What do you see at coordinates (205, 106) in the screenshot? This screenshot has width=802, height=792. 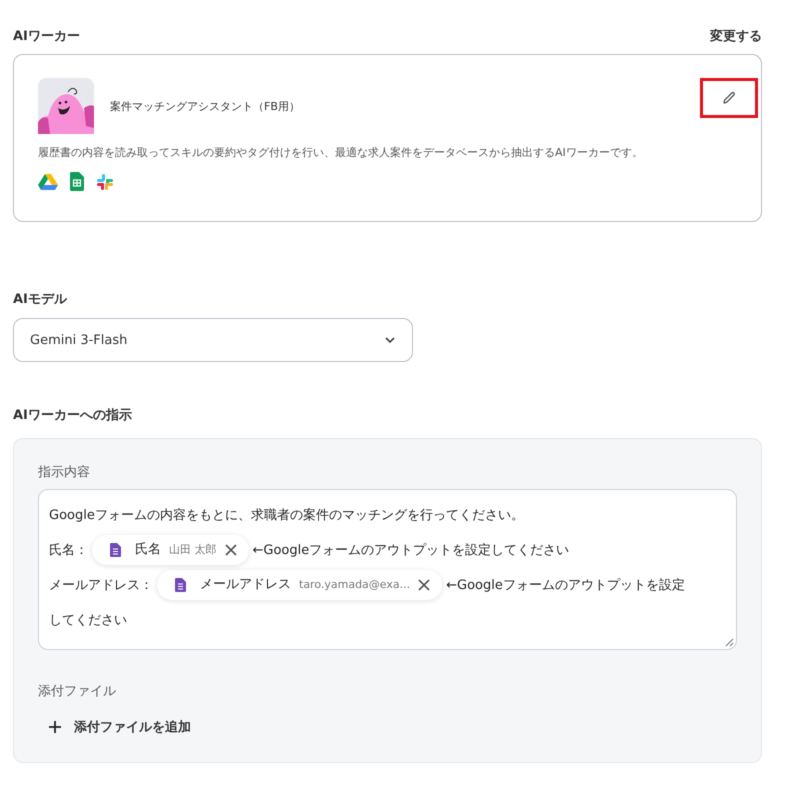 I see `worker-name: 案件マッチングアシスタント（FB用）` at bounding box center [205, 106].